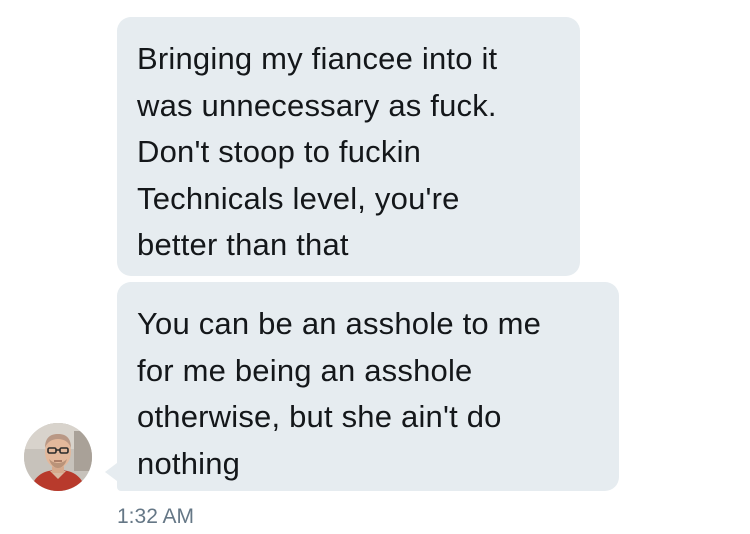 Image resolution: width=750 pixels, height=534 pixels. I want to click on avatar, so click(58, 457).